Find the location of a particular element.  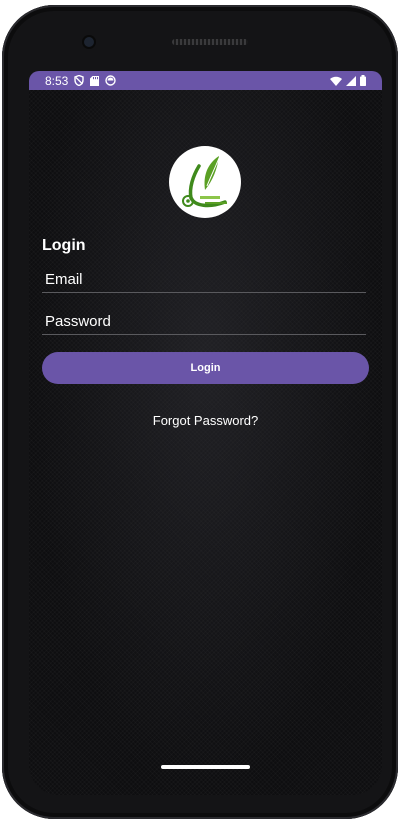

leaf-logo-icon is located at coordinates (204, 182).